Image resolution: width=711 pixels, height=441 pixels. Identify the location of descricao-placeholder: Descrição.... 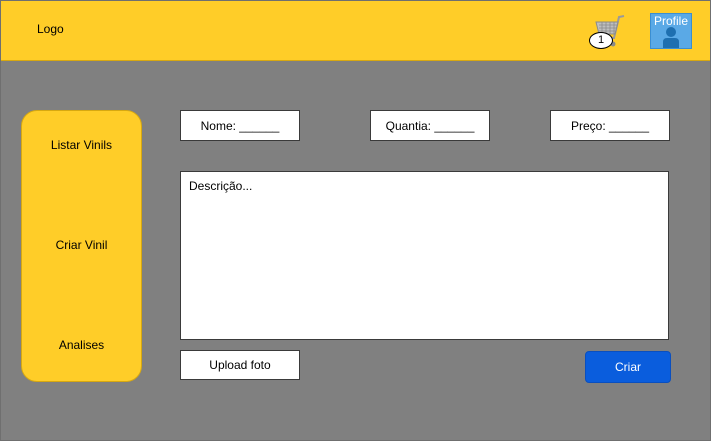
(221, 186).